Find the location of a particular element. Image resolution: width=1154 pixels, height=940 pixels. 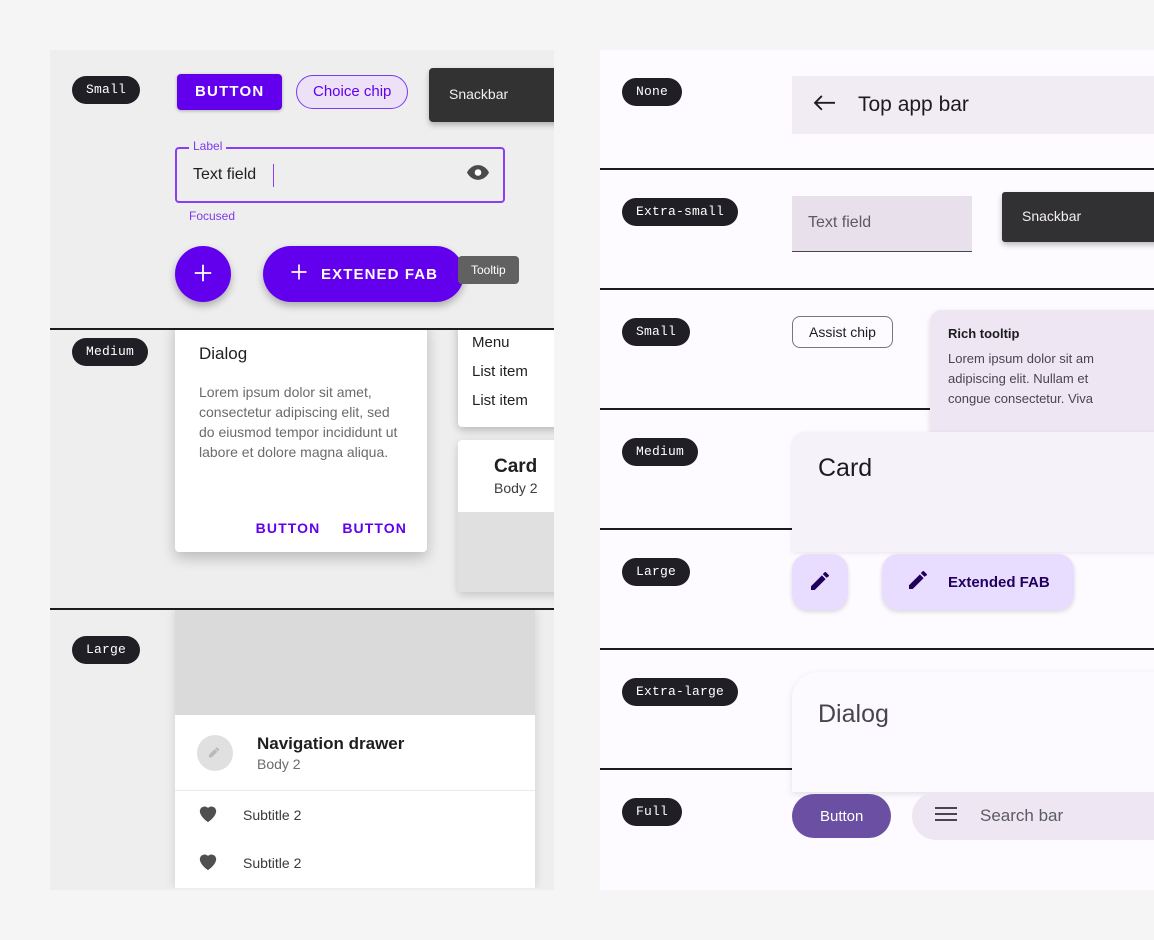

menu: Menu List item List item is located at coordinates (506, 378).